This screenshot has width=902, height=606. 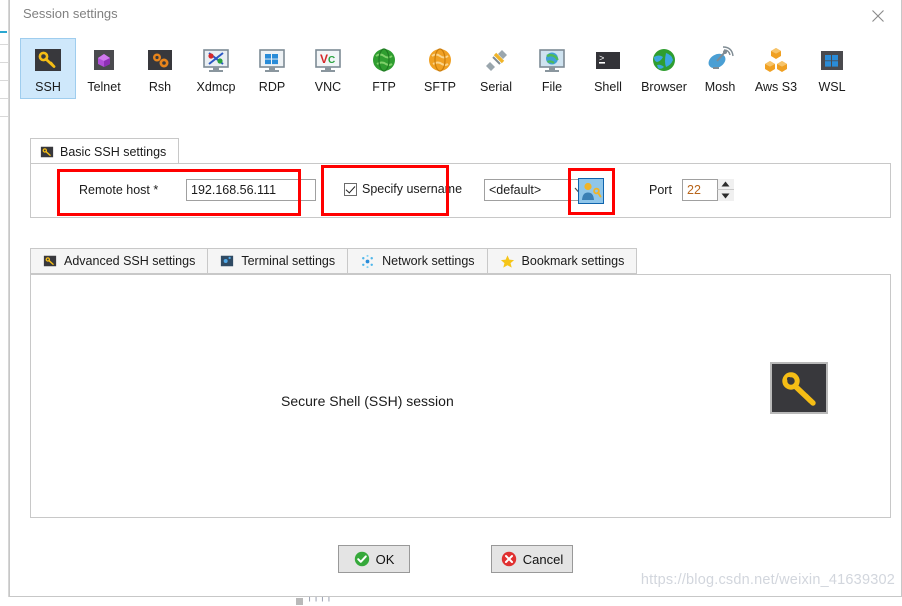 I want to click on ftp-globe-icon, so click(x=384, y=60).